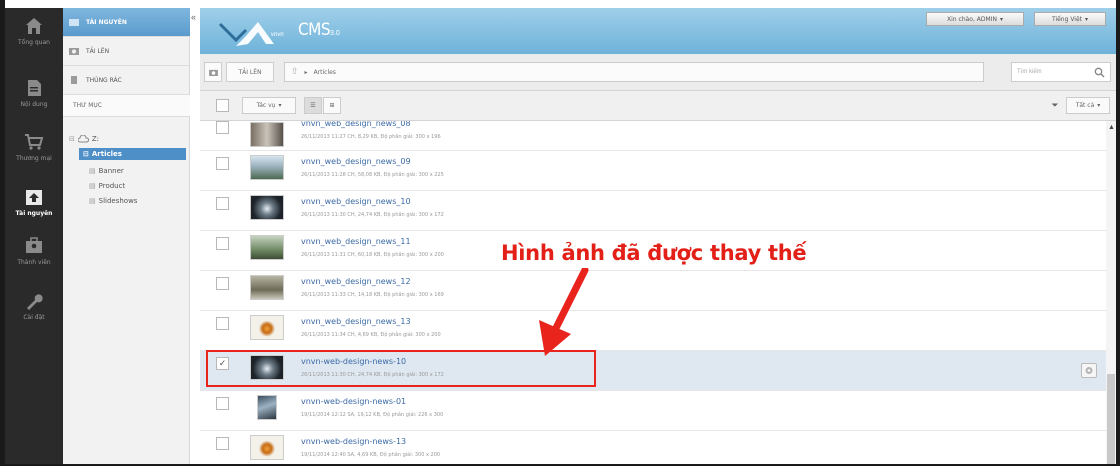 The image size is (1120, 466). Describe the element at coordinates (34, 197) in the screenshot. I see `upload-icon` at that location.